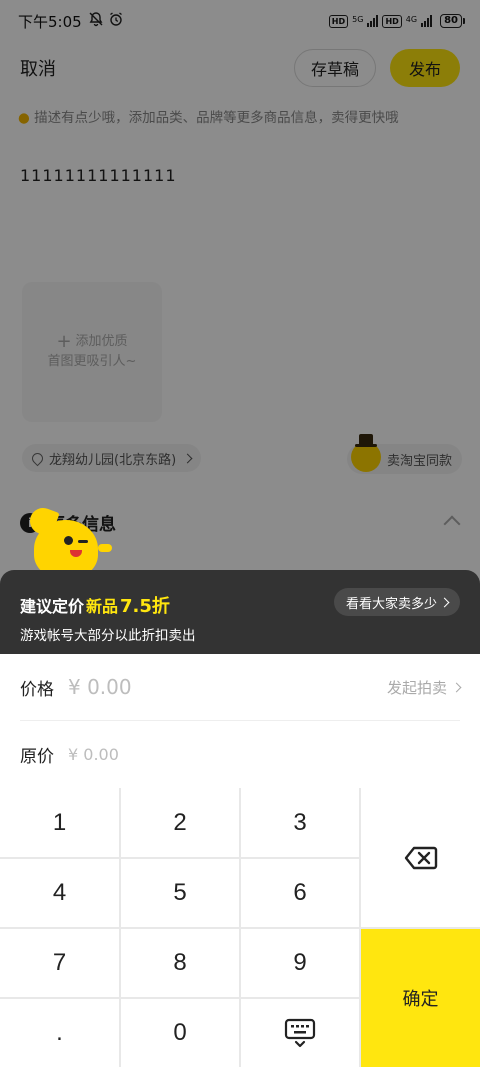 The height and width of the screenshot is (1067, 480). Describe the element at coordinates (59, 963) in the screenshot. I see `key-7: 7` at that location.